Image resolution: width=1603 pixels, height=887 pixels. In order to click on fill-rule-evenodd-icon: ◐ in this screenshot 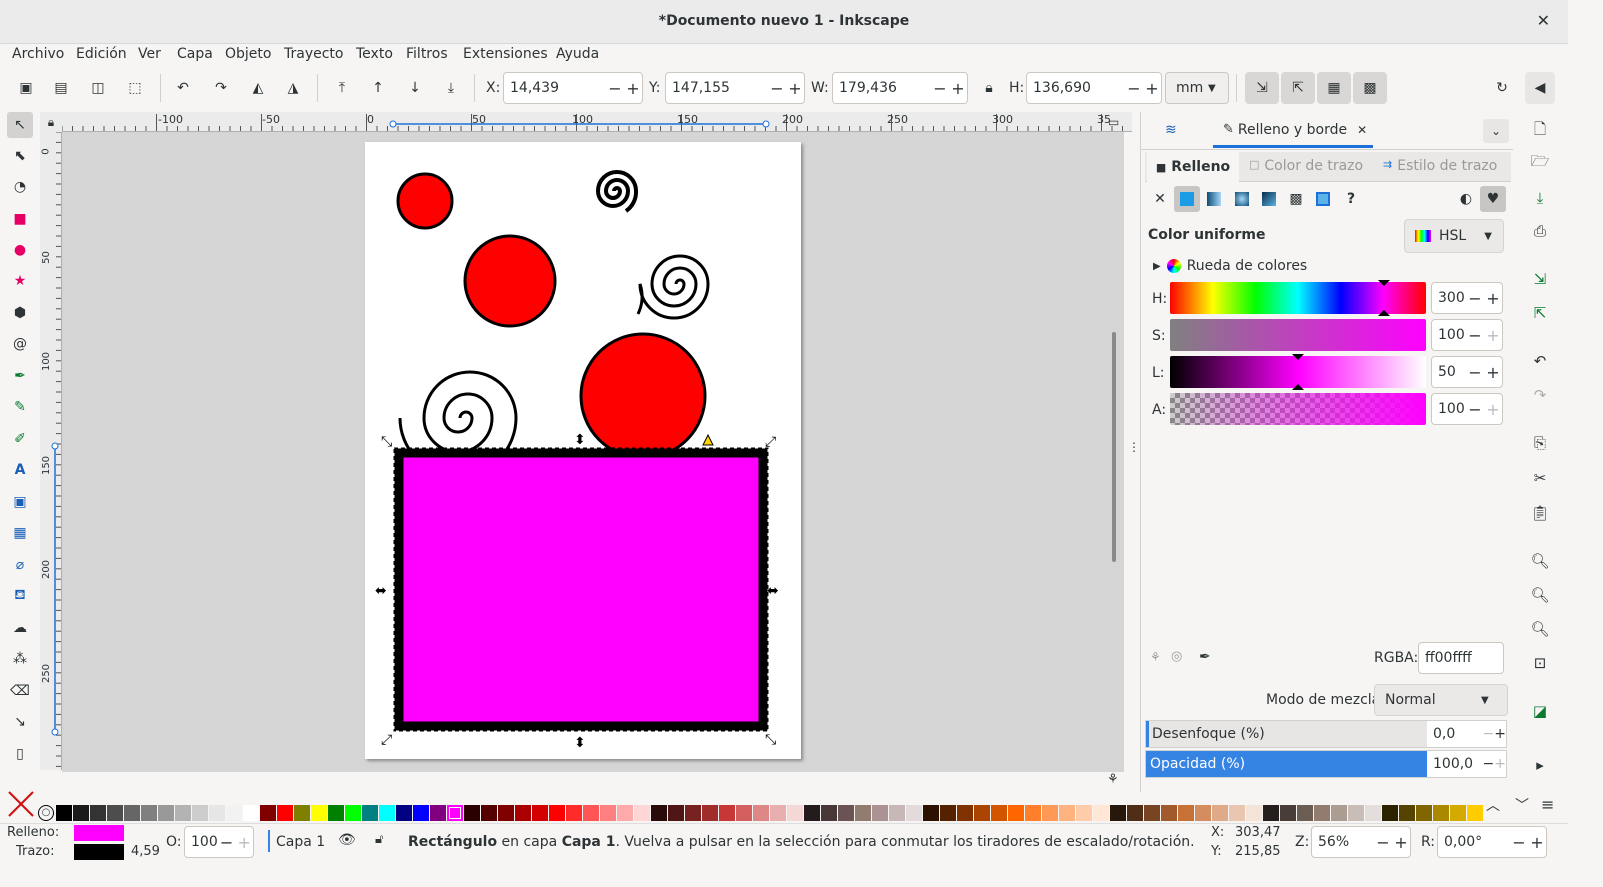, I will do `click(1466, 199)`.